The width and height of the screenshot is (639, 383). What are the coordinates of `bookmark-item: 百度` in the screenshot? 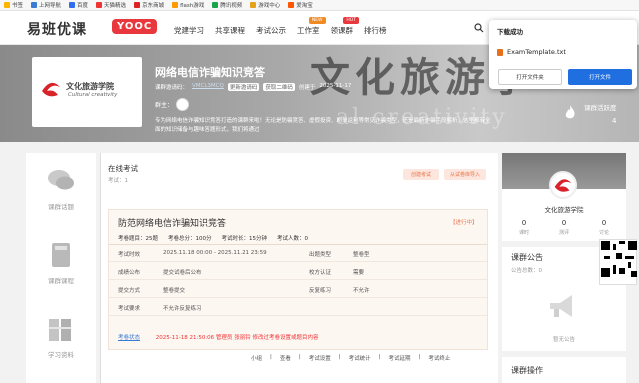 It's located at (78, 5).